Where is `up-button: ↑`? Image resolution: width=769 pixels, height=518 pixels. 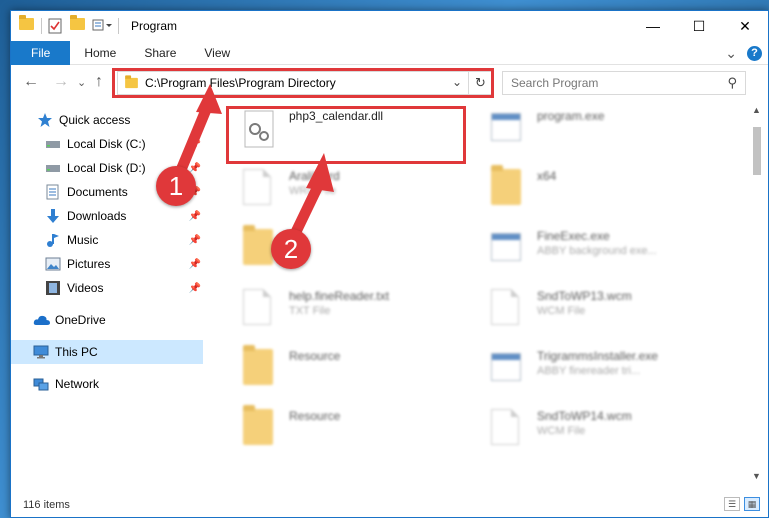 up-button: ↑ is located at coordinates (99, 82).